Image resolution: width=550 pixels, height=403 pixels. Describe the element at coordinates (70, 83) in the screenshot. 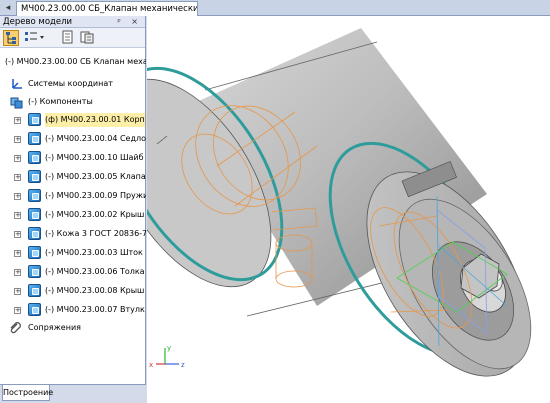

I see `tree-item-label: Системы координат` at that location.